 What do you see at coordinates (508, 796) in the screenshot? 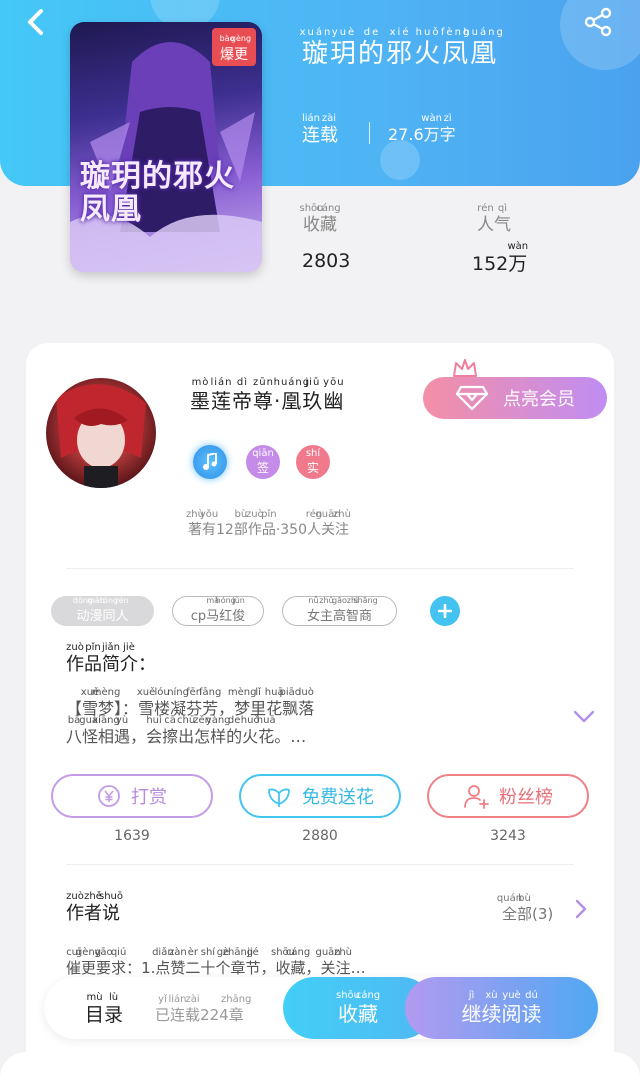
I see `fan-ranking-button: 粉丝榜` at bounding box center [508, 796].